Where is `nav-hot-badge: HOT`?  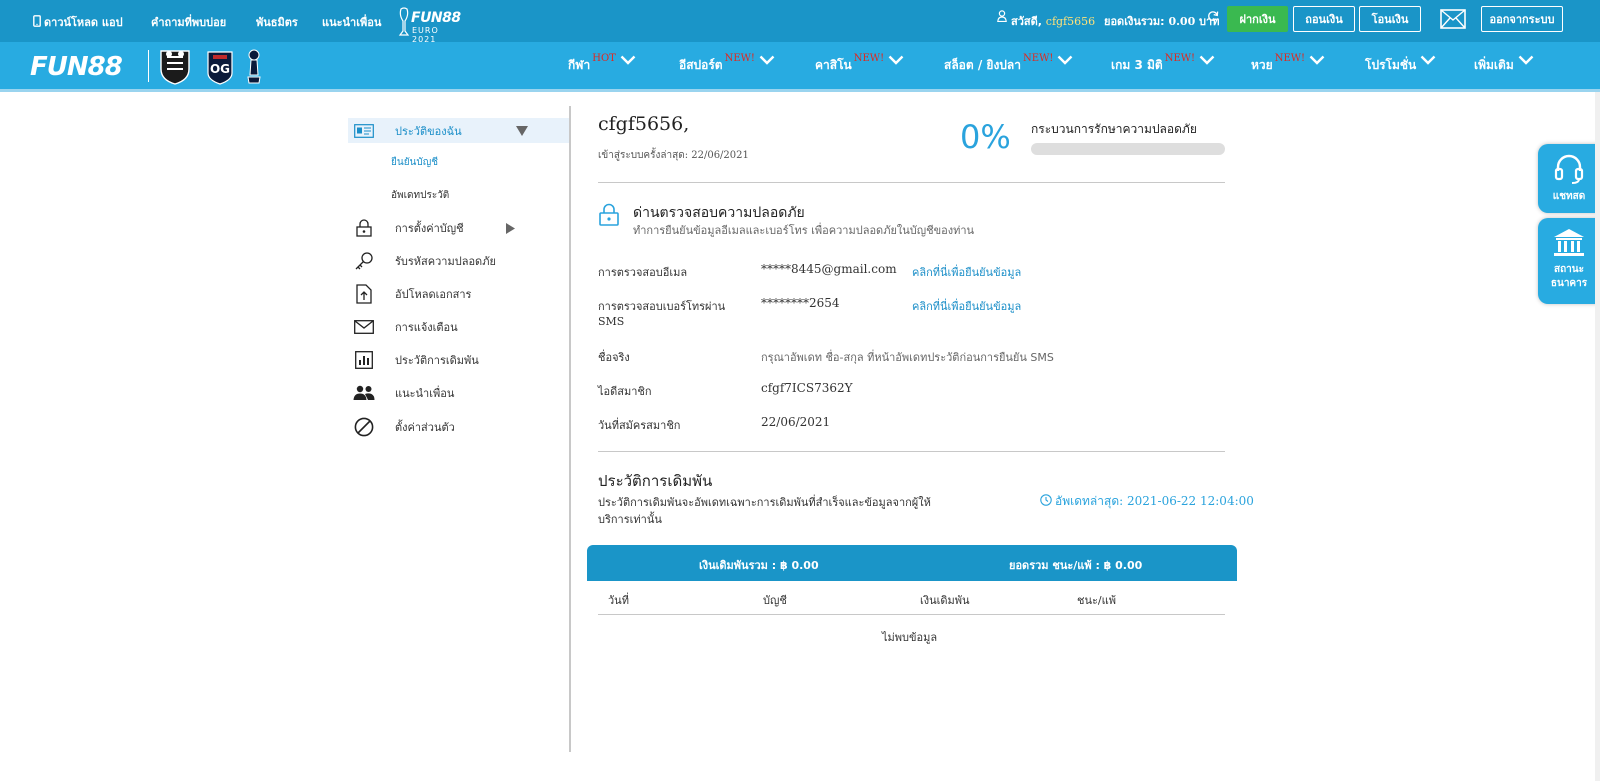
nav-hot-badge: HOT is located at coordinates (604, 58).